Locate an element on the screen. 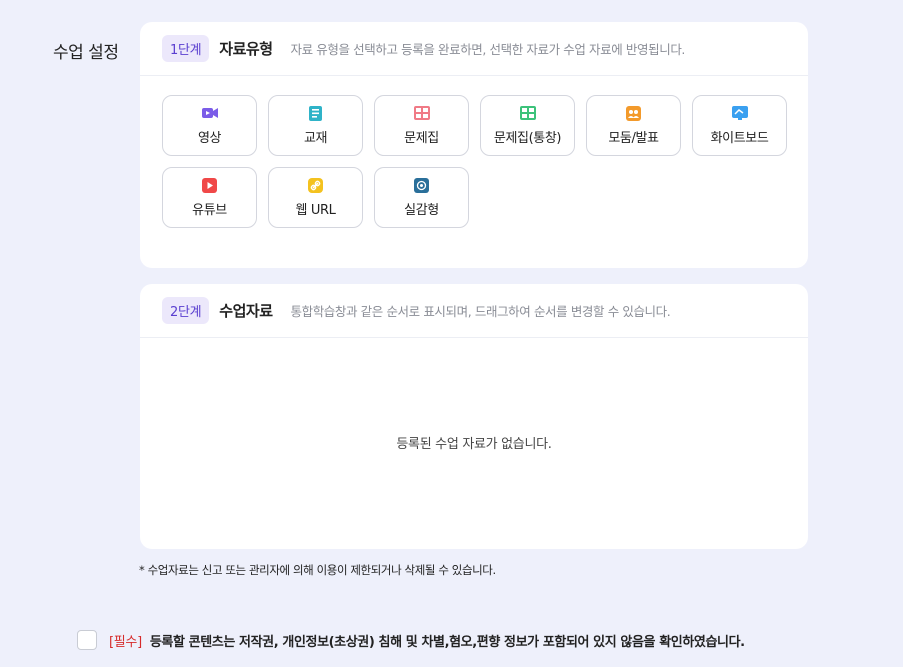  quiz-icon is located at coordinates (421, 113).